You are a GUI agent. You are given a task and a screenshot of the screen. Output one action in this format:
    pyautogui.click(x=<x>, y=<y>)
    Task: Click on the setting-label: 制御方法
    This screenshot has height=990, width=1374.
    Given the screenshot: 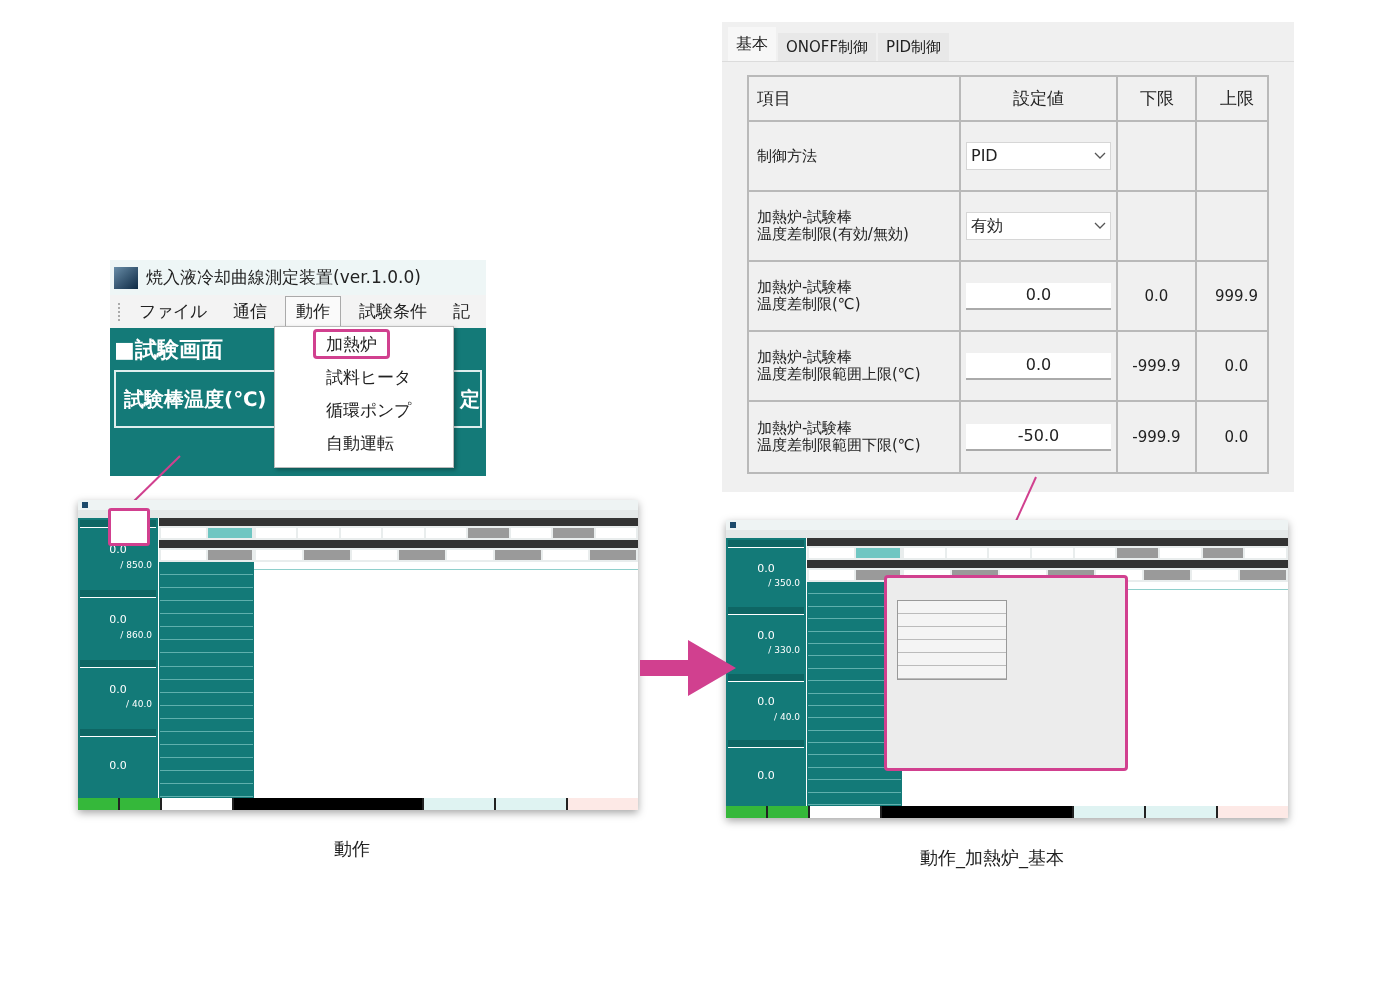 What is the action you would take?
    pyautogui.click(x=787, y=156)
    